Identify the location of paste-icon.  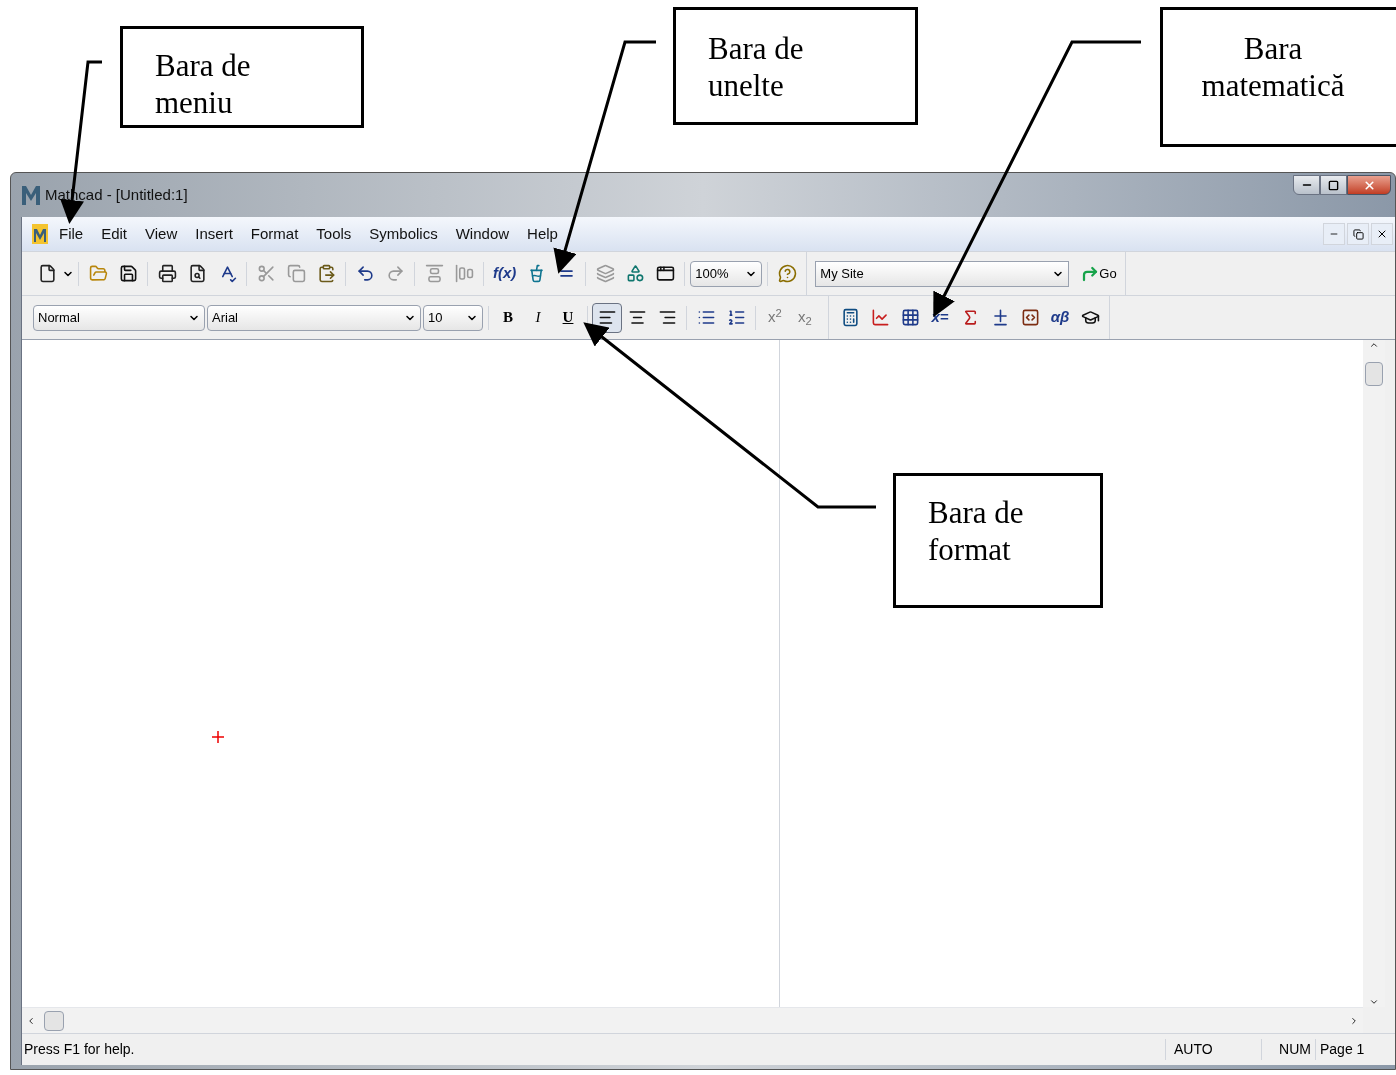
(326, 273).